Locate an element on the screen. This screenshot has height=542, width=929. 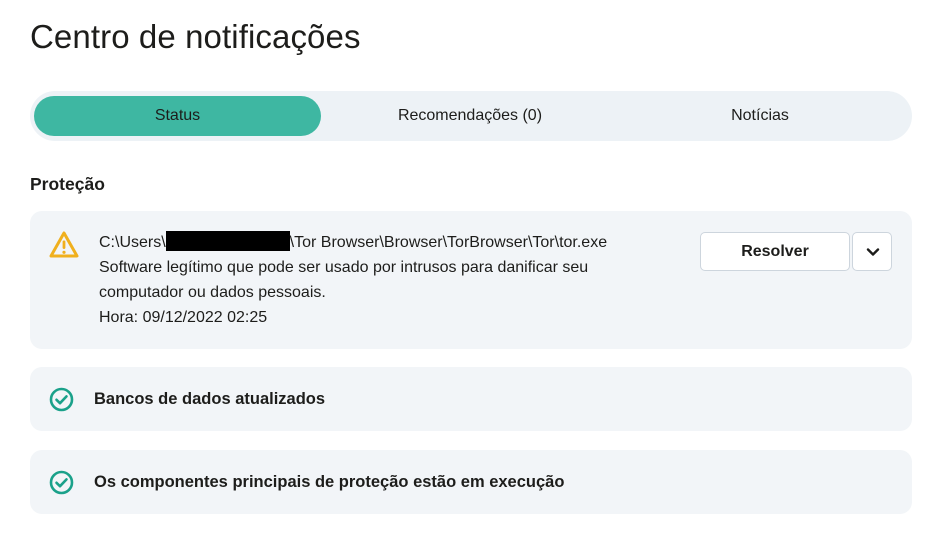
warning-triangle-icon is located at coordinates (64, 245).